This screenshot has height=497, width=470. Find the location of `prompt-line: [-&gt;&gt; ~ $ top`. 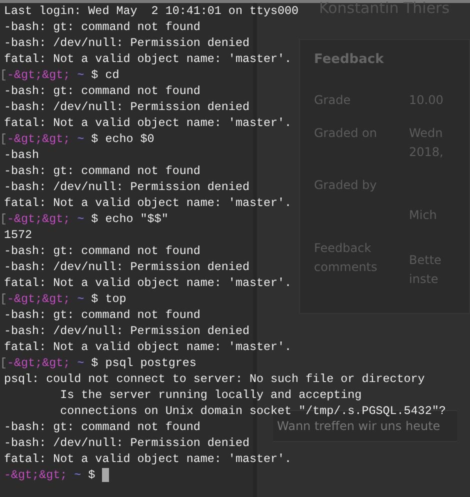

prompt-line: [-&gt;&gt; ~ $ top is located at coordinates (65, 299).